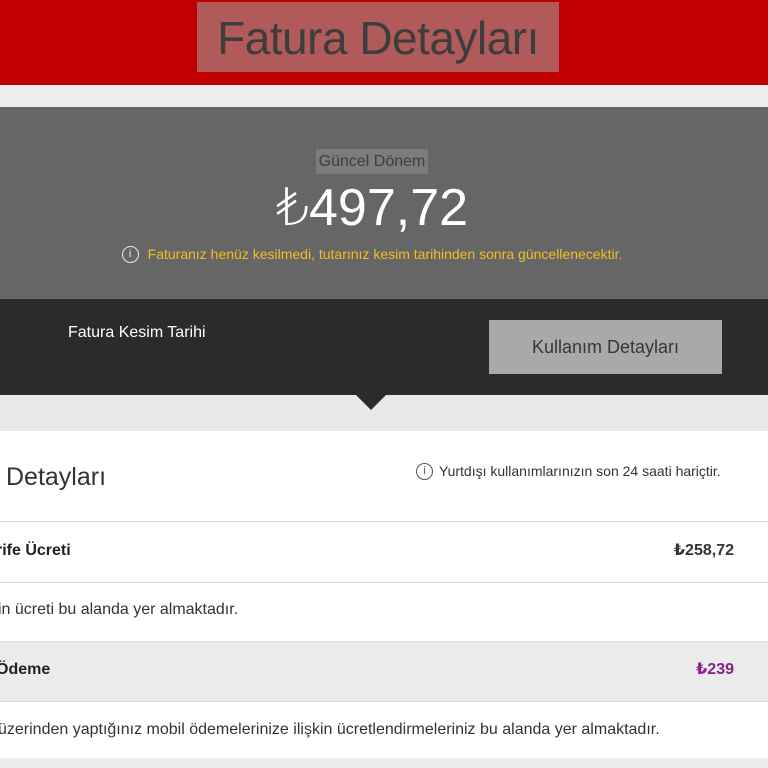 This screenshot has height=768, width=768. What do you see at coordinates (372, 208) in the screenshot?
I see `current-amount: ₺497,72` at bounding box center [372, 208].